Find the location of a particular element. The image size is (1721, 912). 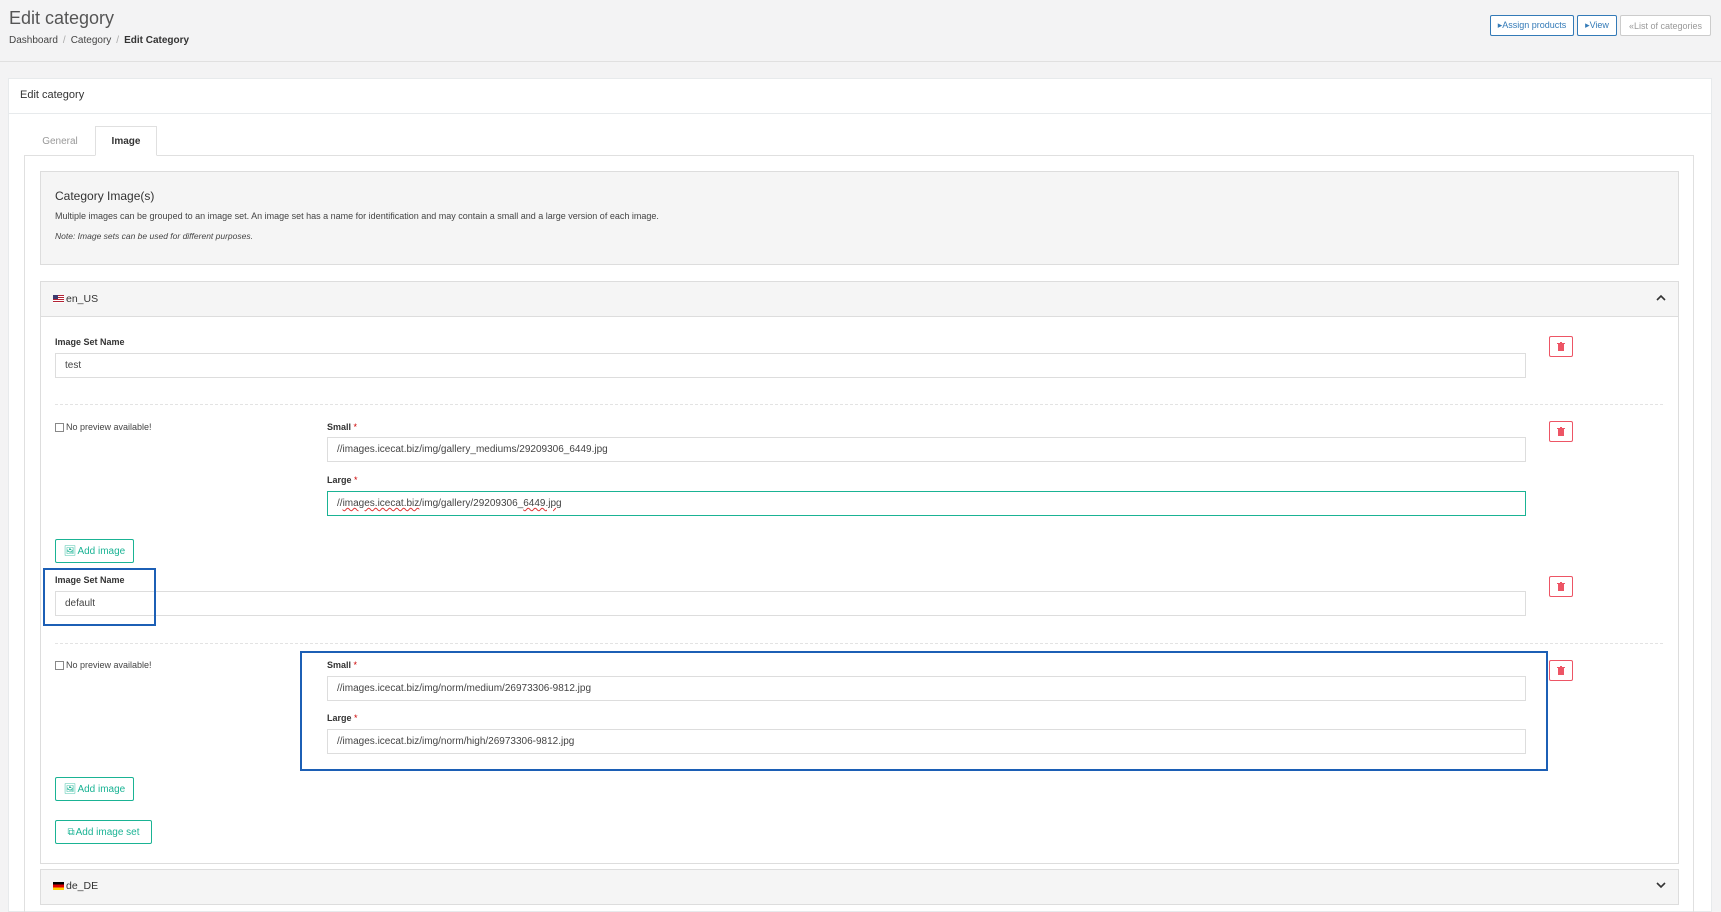

image-set-name-label: Image Set Name is located at coordinates (90, 342).